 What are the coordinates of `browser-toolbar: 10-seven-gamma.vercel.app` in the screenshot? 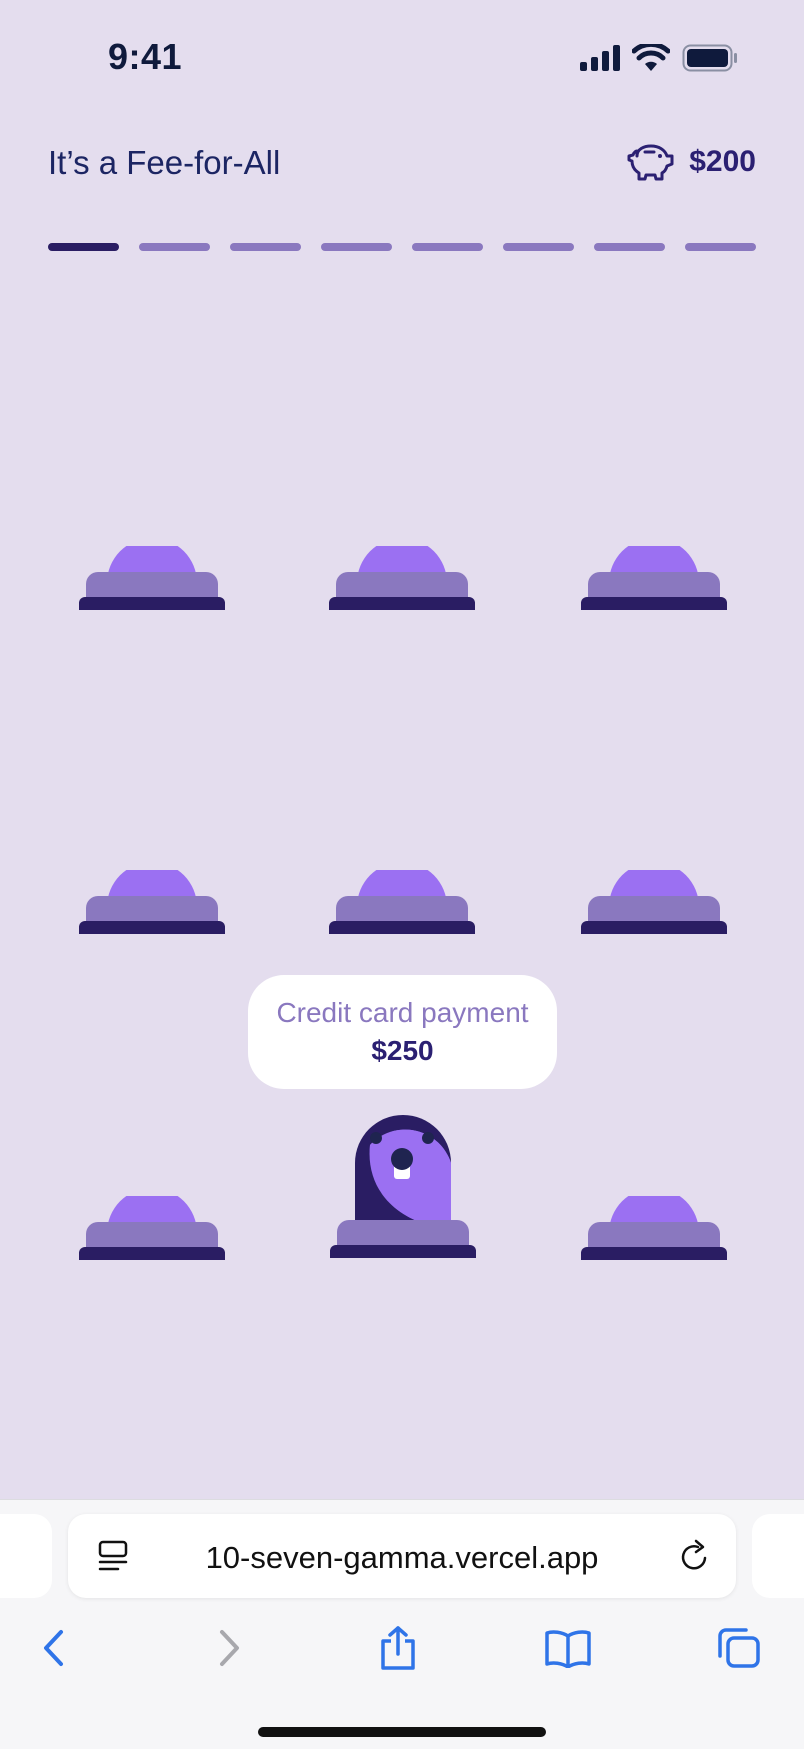 It's located at (402, 1624).